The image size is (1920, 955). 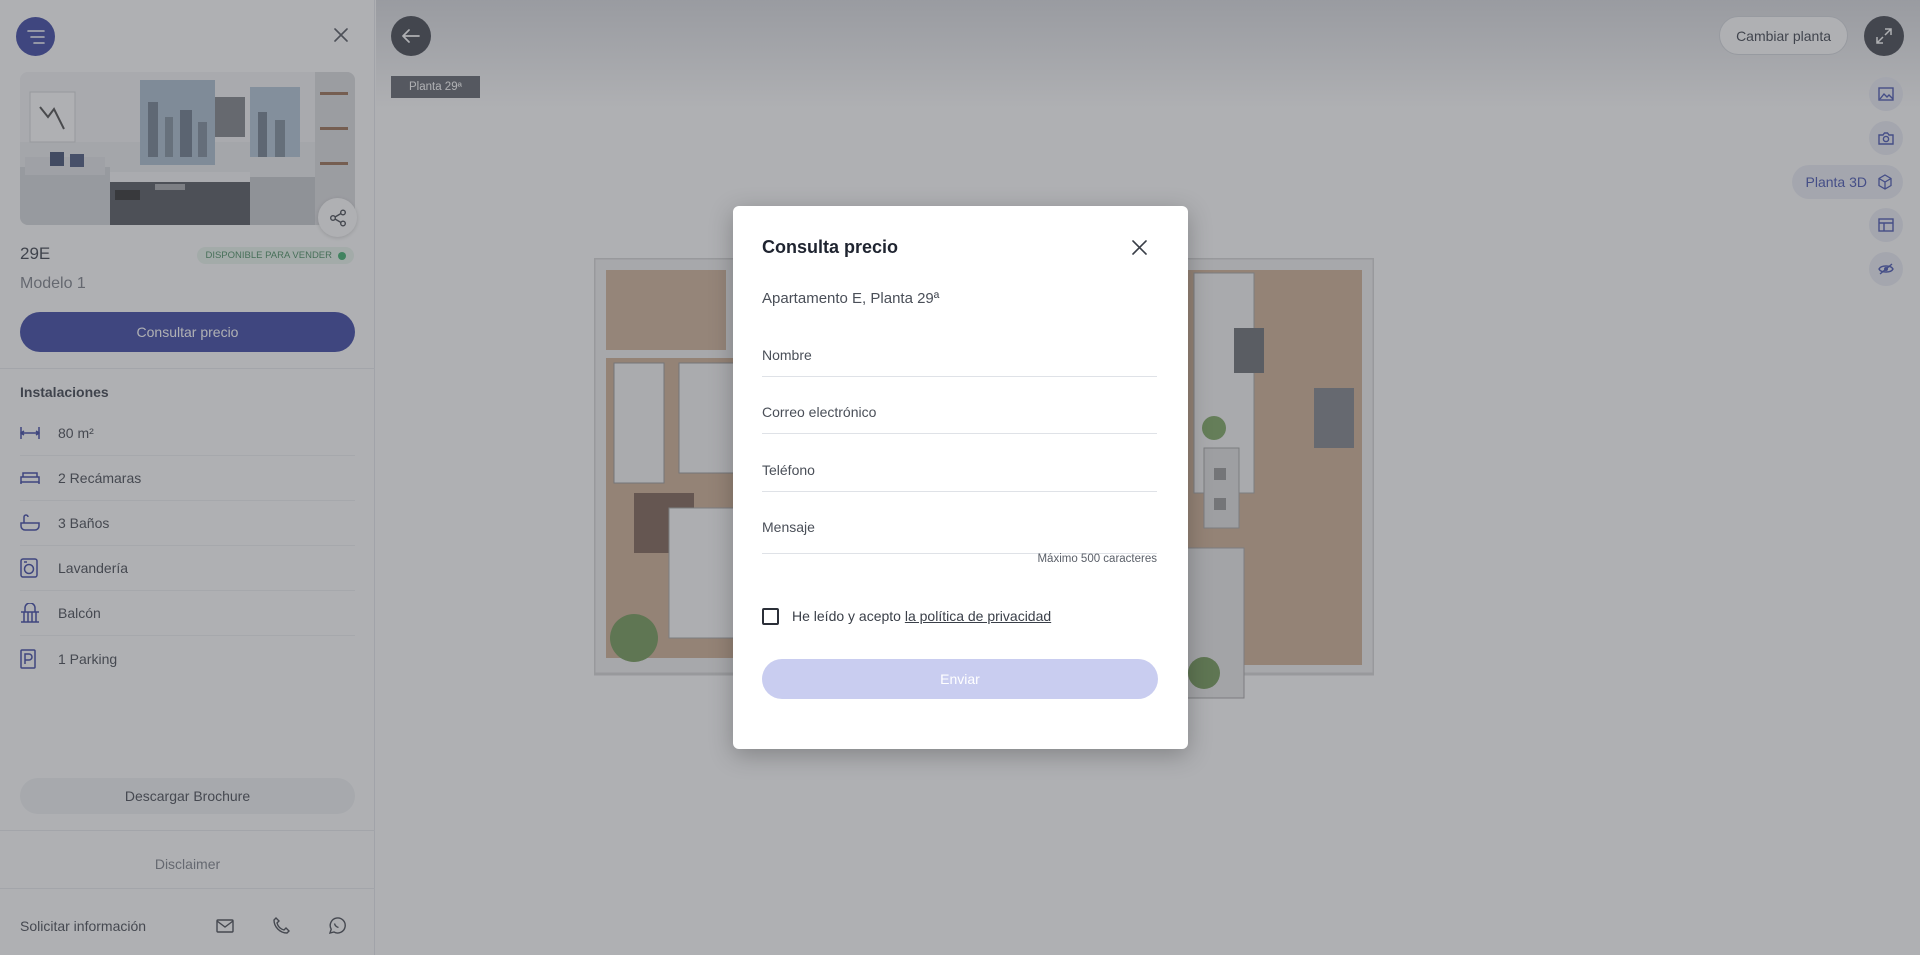 I want to click on message-placeholder: Mensaje, so click(x=788, y=527).